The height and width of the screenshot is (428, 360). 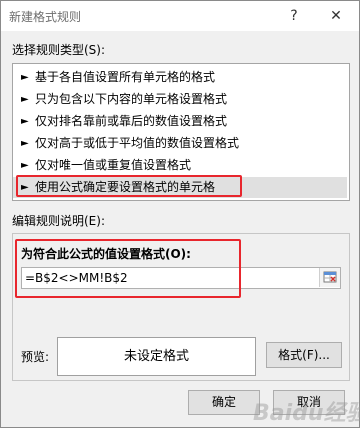 I want to click on range-select-button, so click(x=329, y=277).